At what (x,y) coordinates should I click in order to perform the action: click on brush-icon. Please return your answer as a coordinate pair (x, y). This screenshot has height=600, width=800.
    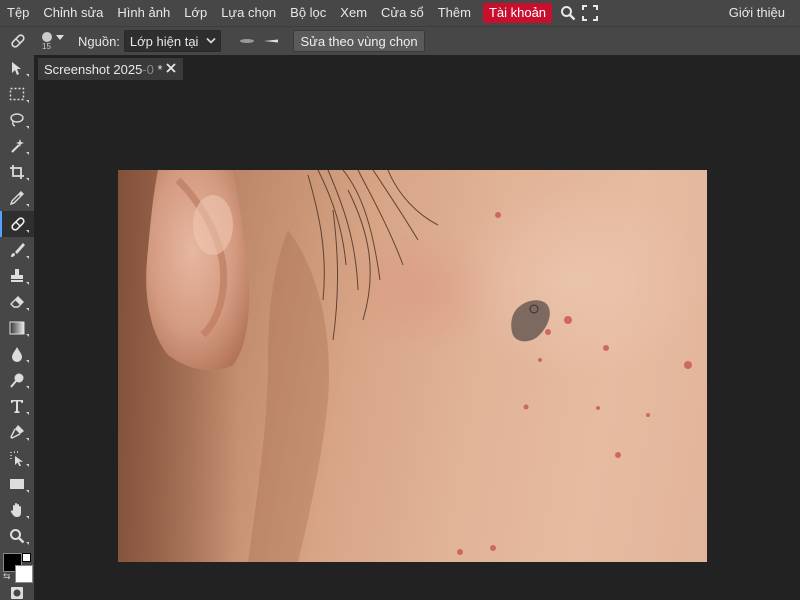
    Looking at the image, I should click on (18, 250).